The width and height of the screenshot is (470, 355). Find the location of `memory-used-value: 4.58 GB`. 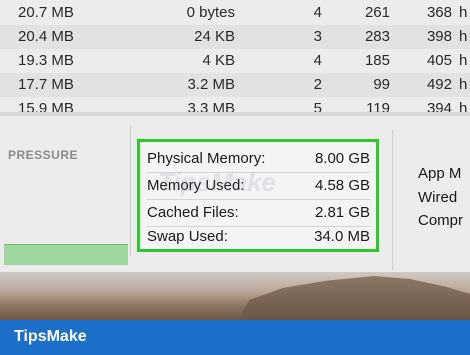

memory-used-value: 4.58 GB is located at coordinates (342, 185).